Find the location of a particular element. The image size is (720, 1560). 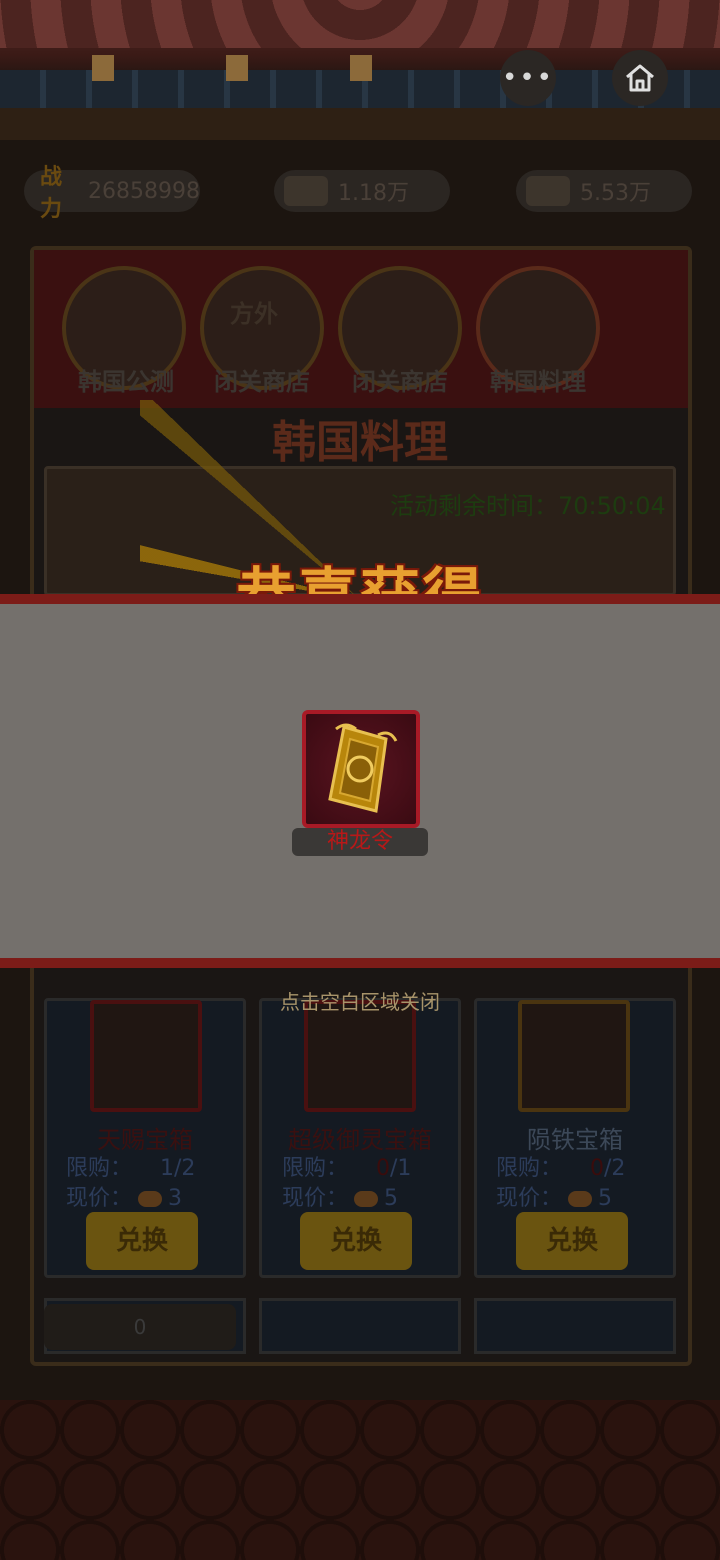

price-row: 现价： 3 is located at coordinates (124, 1196).